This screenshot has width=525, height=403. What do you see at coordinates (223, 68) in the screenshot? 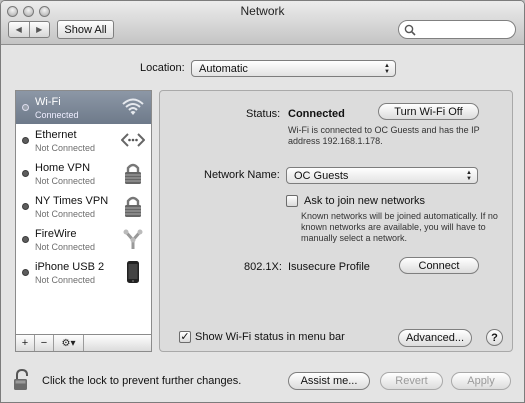
I see `location-value: Automatic` at bounding box center [223, 68].